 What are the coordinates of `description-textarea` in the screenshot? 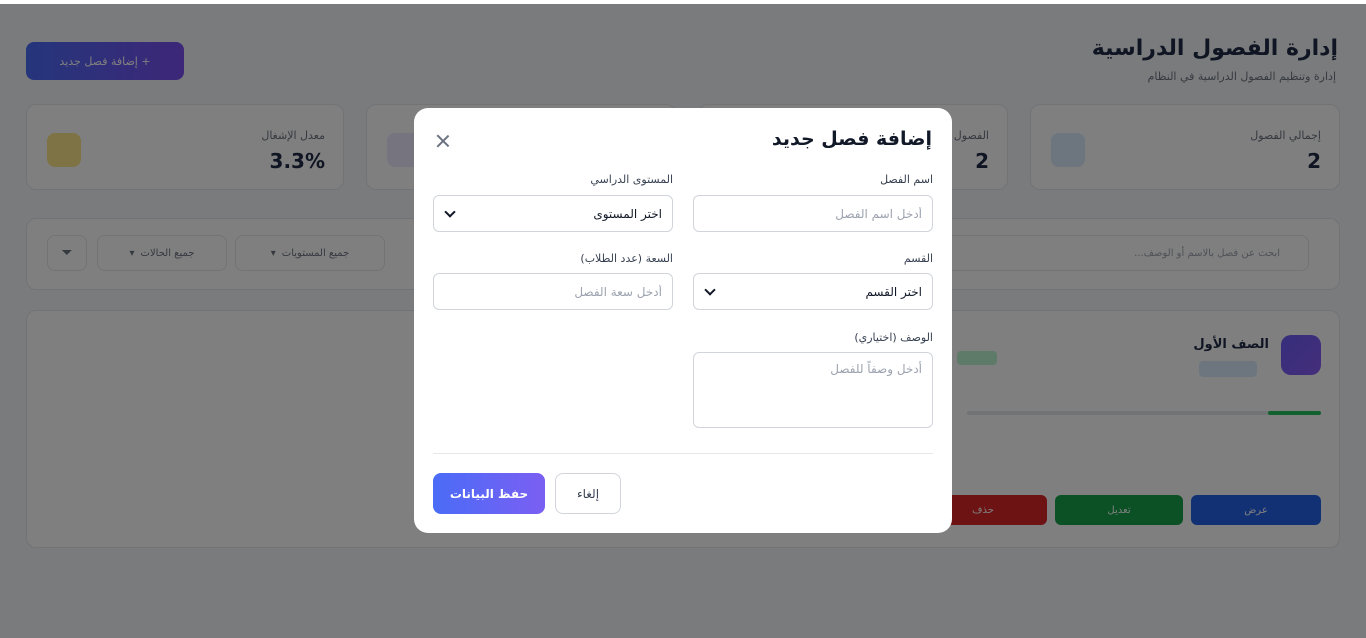 It's located at (813, 390).